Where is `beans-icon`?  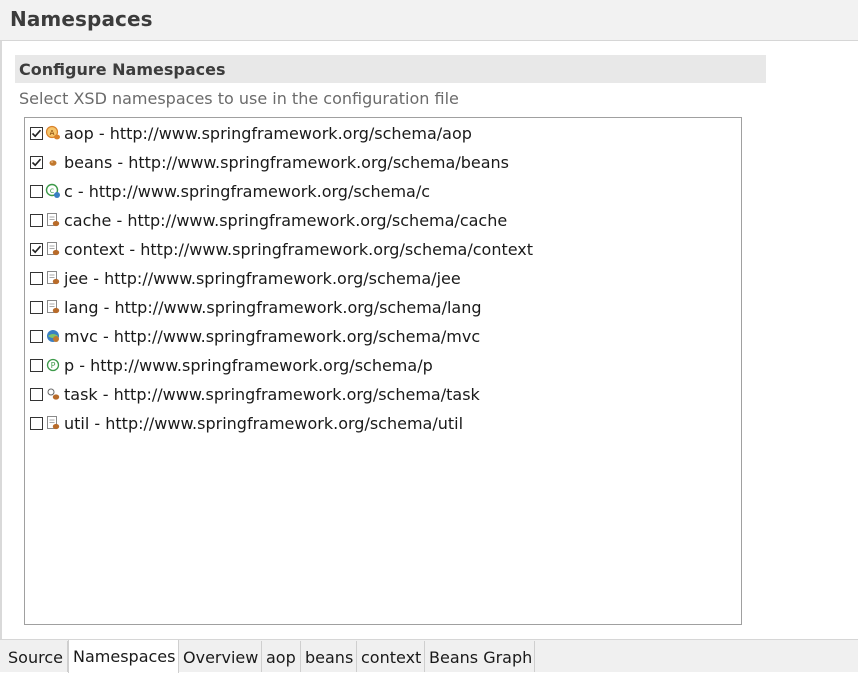
beans-icon is located at coordinates (53, 162).